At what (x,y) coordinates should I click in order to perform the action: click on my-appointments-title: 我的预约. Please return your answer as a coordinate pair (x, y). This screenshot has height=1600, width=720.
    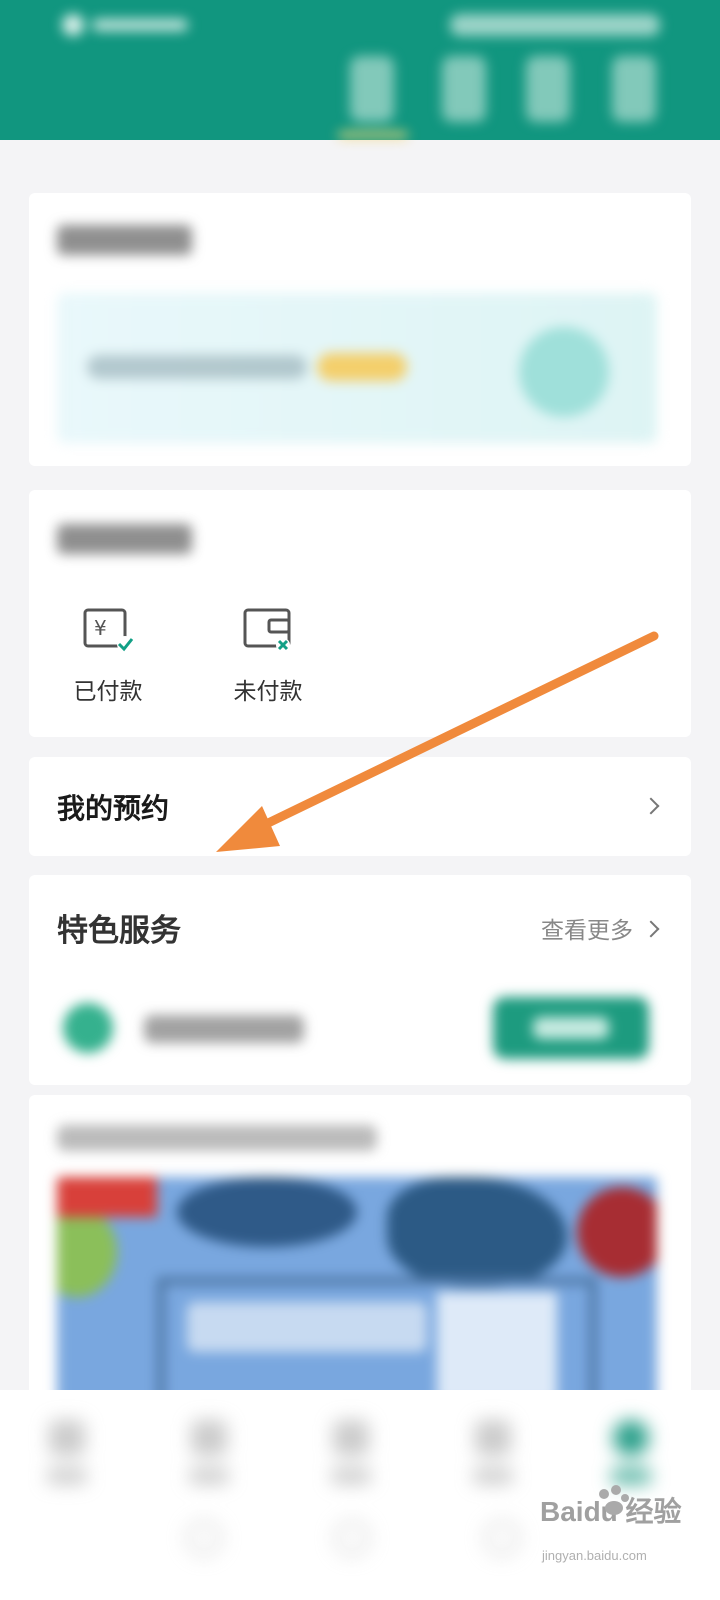
    Looking at the image, I should click on (113, 808).